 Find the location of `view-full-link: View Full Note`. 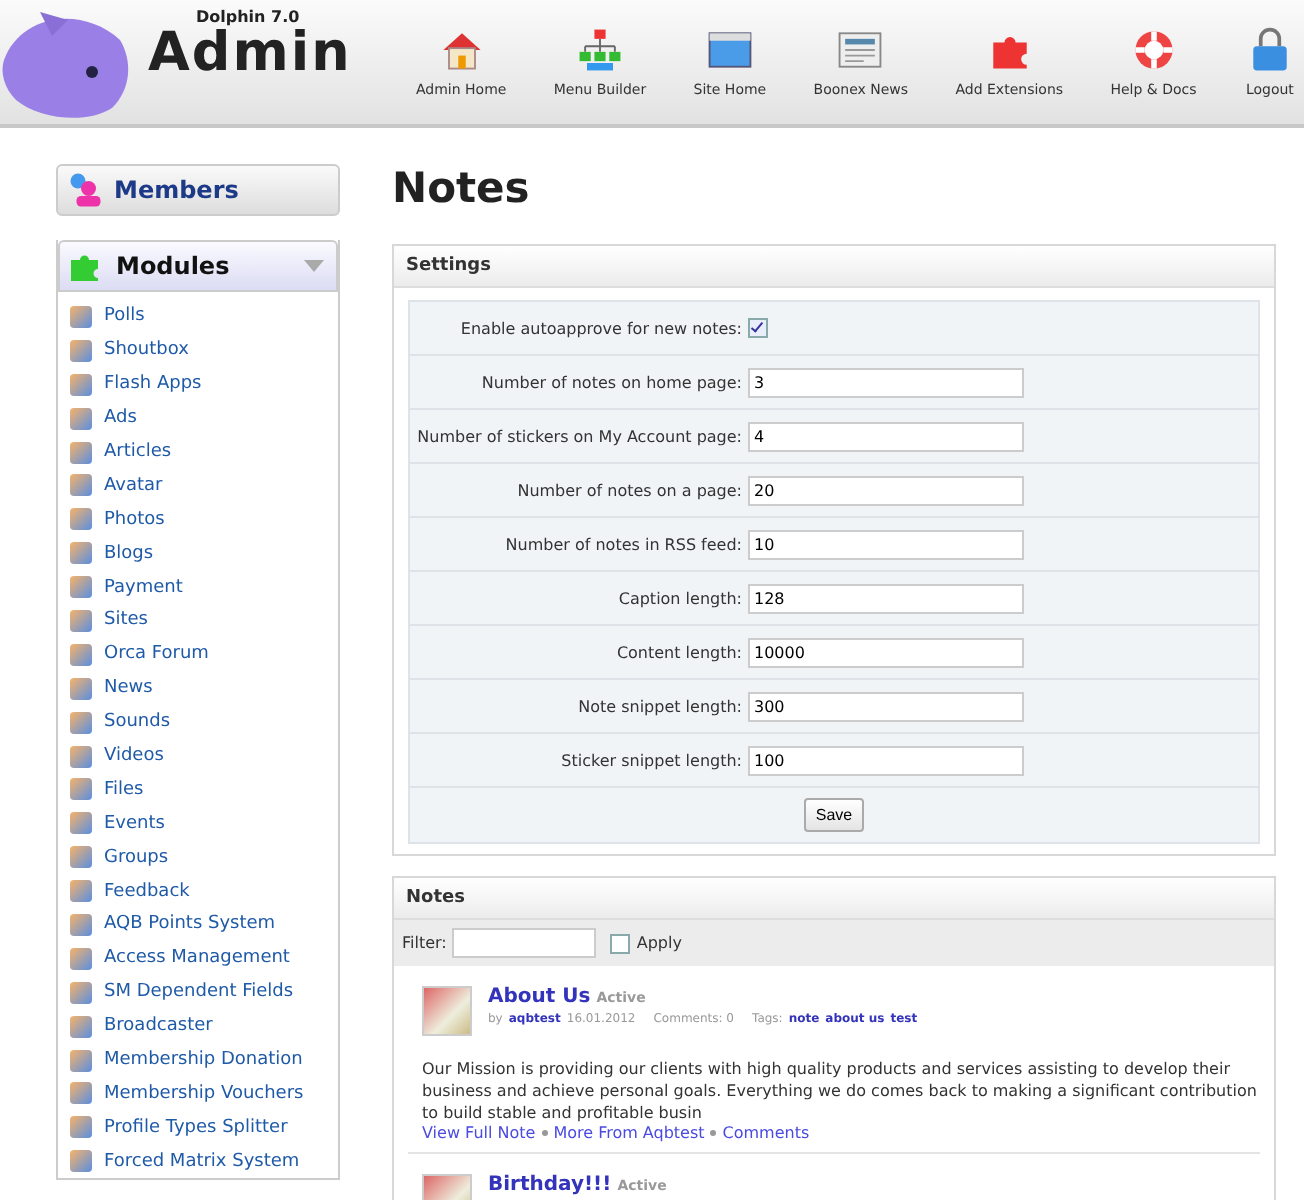

view-full-link: View Full Note is located at coordinates (479, 1133).